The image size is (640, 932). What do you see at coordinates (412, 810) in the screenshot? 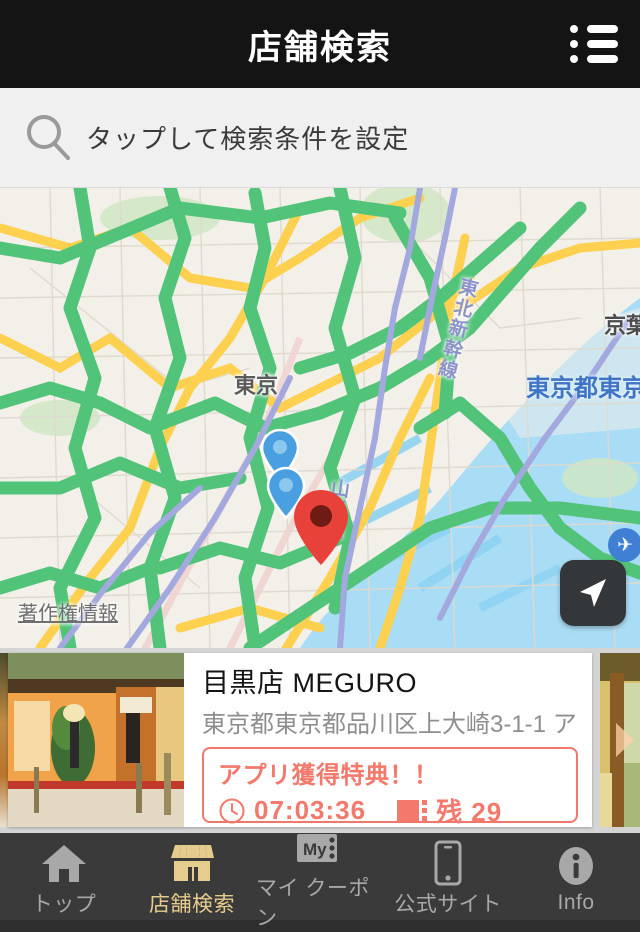
I see `ticket-icon` at bounding box center [412, 810].